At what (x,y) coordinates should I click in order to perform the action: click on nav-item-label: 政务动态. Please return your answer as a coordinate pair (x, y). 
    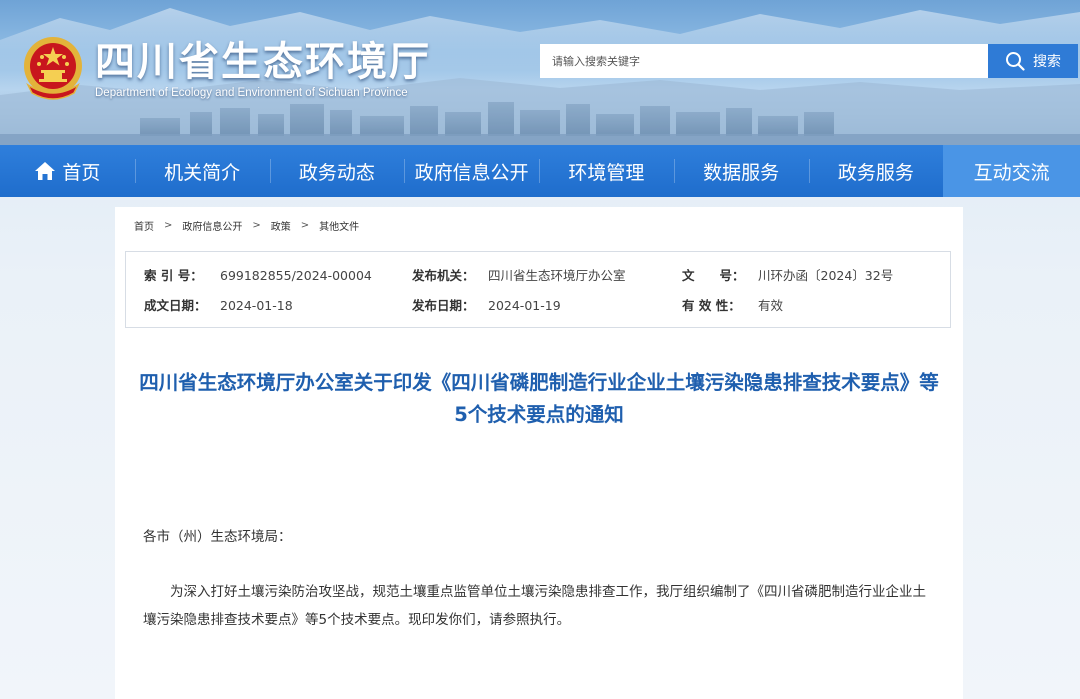
    Looking at the image, I should click on (336, 172).